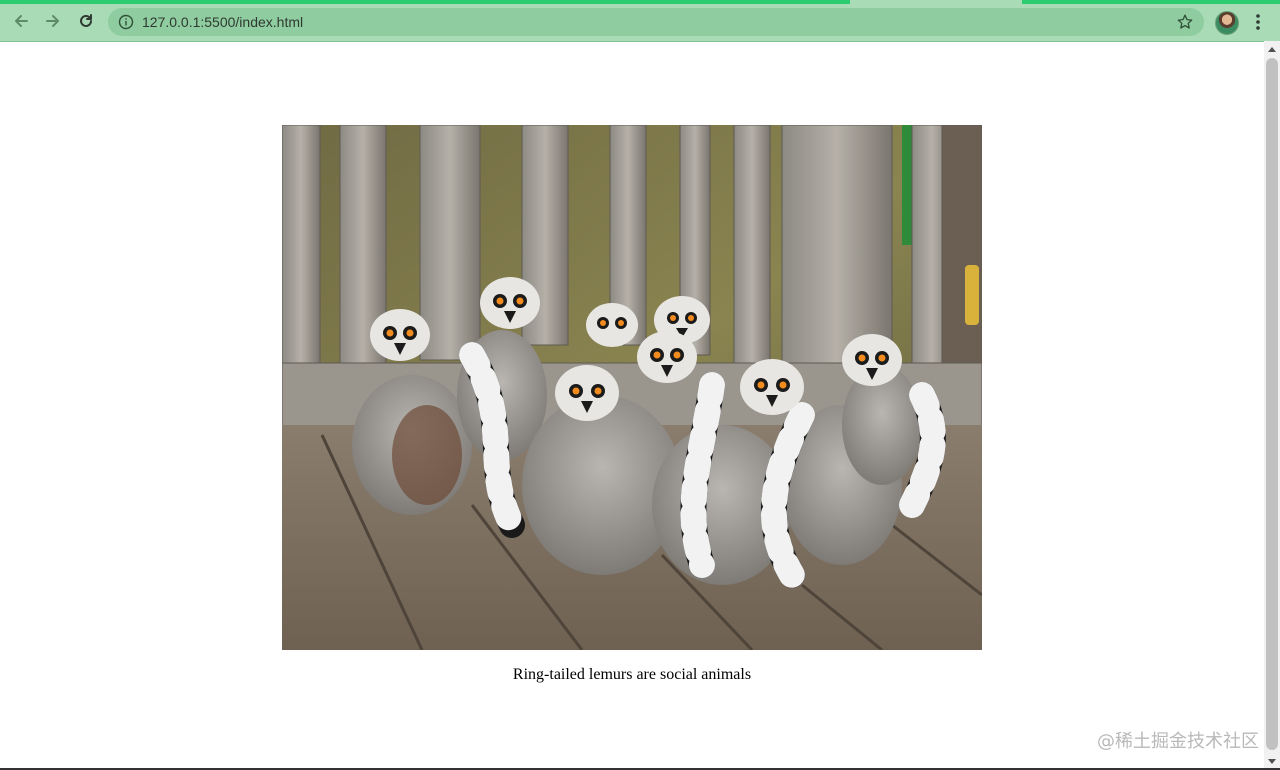 The image size is (1280, 770). I want to click on reload-button, so click(86, 21).